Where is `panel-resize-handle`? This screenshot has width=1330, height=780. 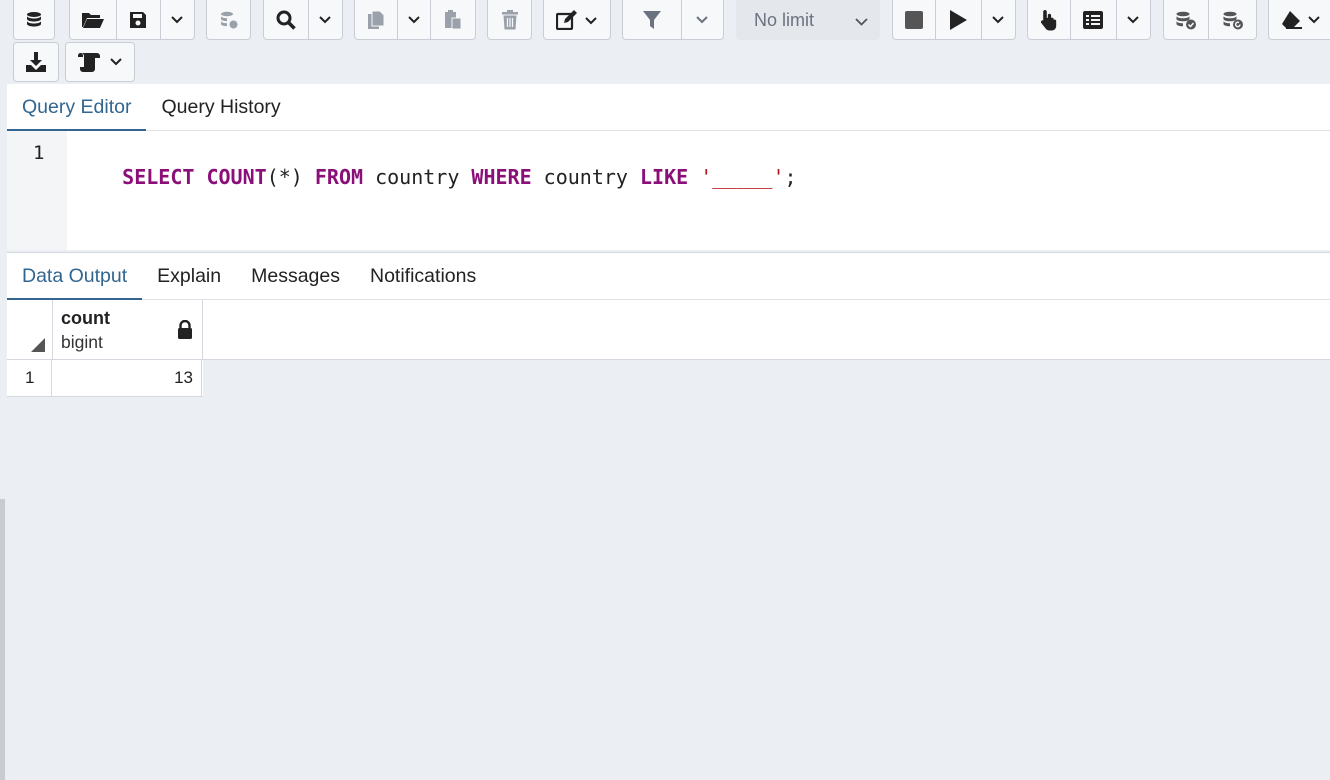
panel-resize-handle is located at coordinates (2, 639).